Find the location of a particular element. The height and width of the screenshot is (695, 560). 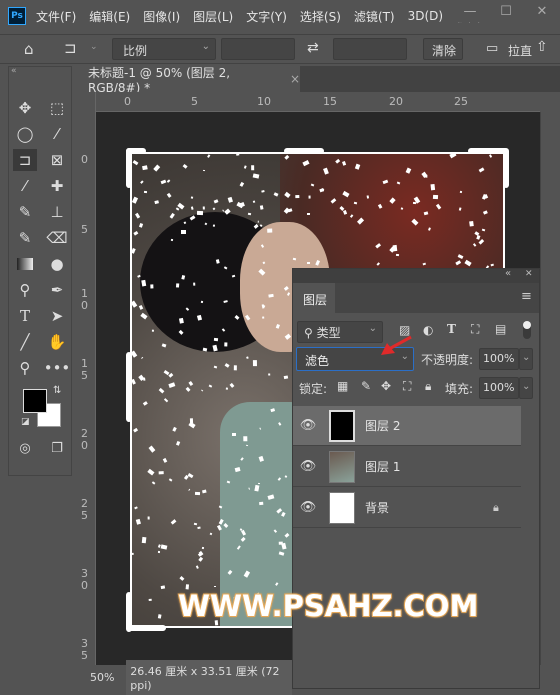

opacity-input: 100% is located at coordinates (499, 359).